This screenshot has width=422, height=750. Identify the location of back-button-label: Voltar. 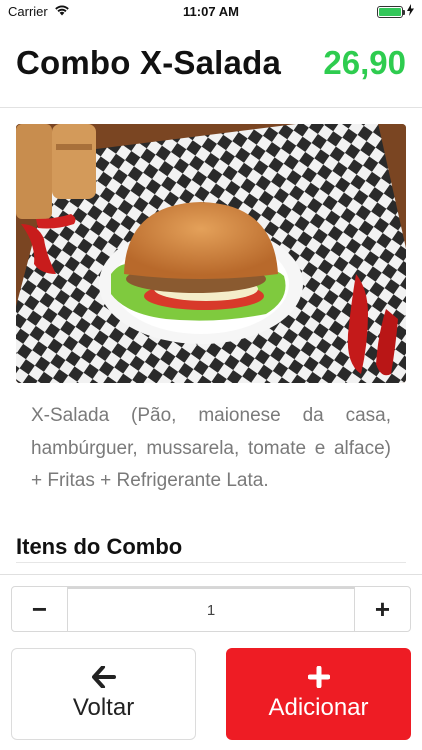
(103, 707).